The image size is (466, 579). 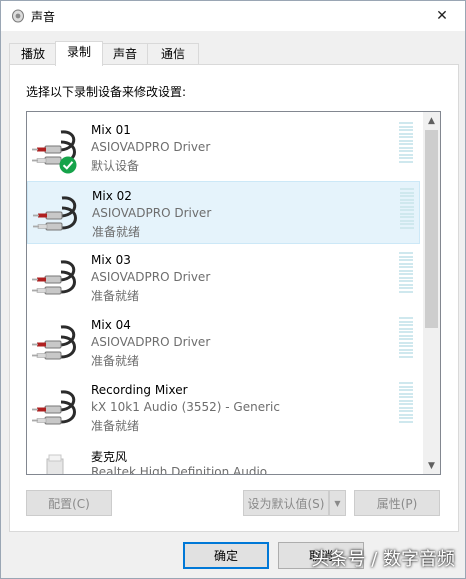 I want to click on device-row: Mix 01 ASIOVADPRO Driver 默认设备, so click(x=223, y=147).